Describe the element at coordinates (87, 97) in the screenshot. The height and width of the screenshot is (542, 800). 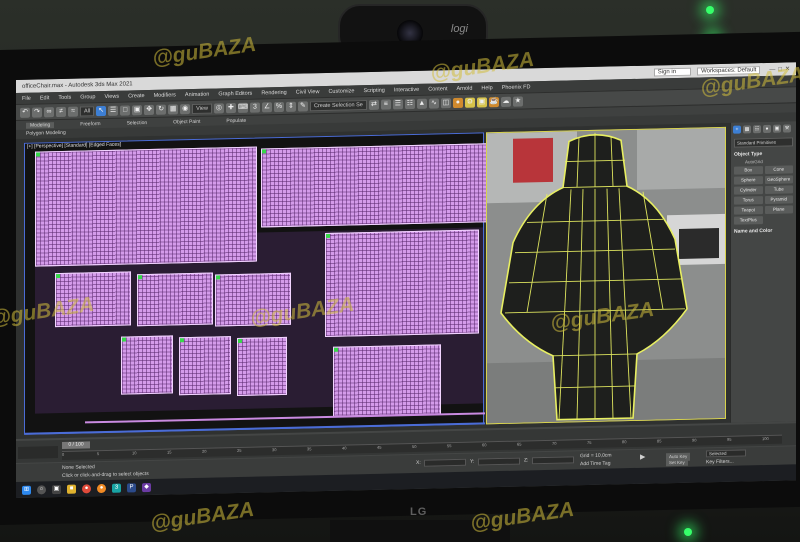
I see `menu-group: Group` at that location.